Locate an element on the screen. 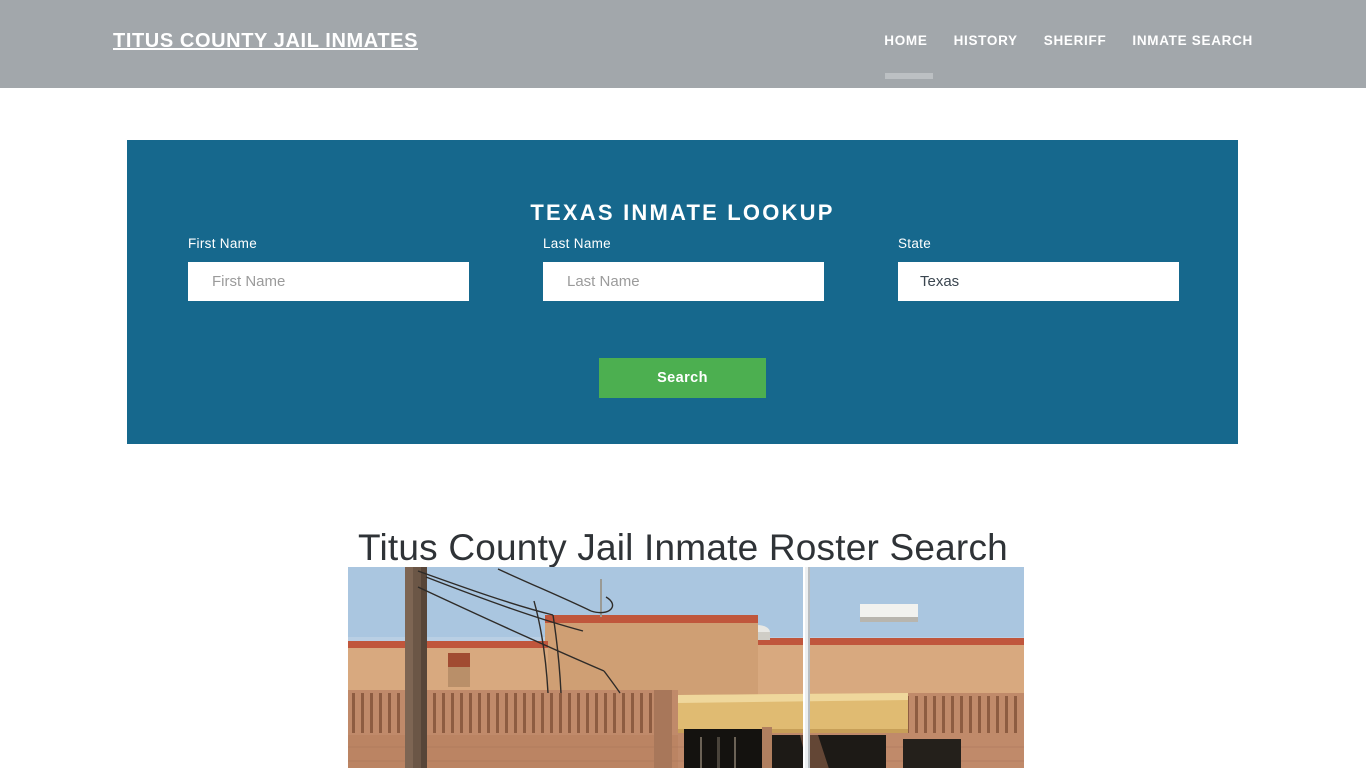 The image size is (1366, 768). site-brand-logo: TITUS COUNTY JAIL INMATES is located at coordinates (265, 41).